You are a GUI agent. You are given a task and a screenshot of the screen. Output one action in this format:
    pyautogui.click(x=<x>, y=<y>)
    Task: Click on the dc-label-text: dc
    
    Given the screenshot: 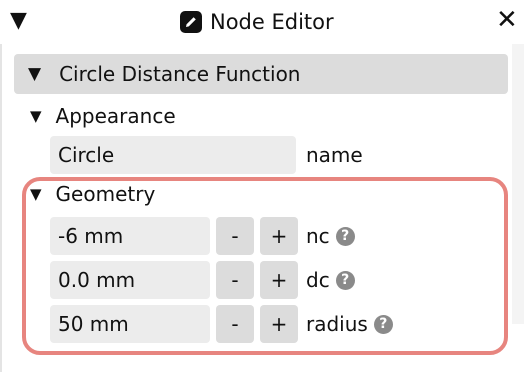 What is the action you would take?
    pyautogui.click(x=318, y=280)
    